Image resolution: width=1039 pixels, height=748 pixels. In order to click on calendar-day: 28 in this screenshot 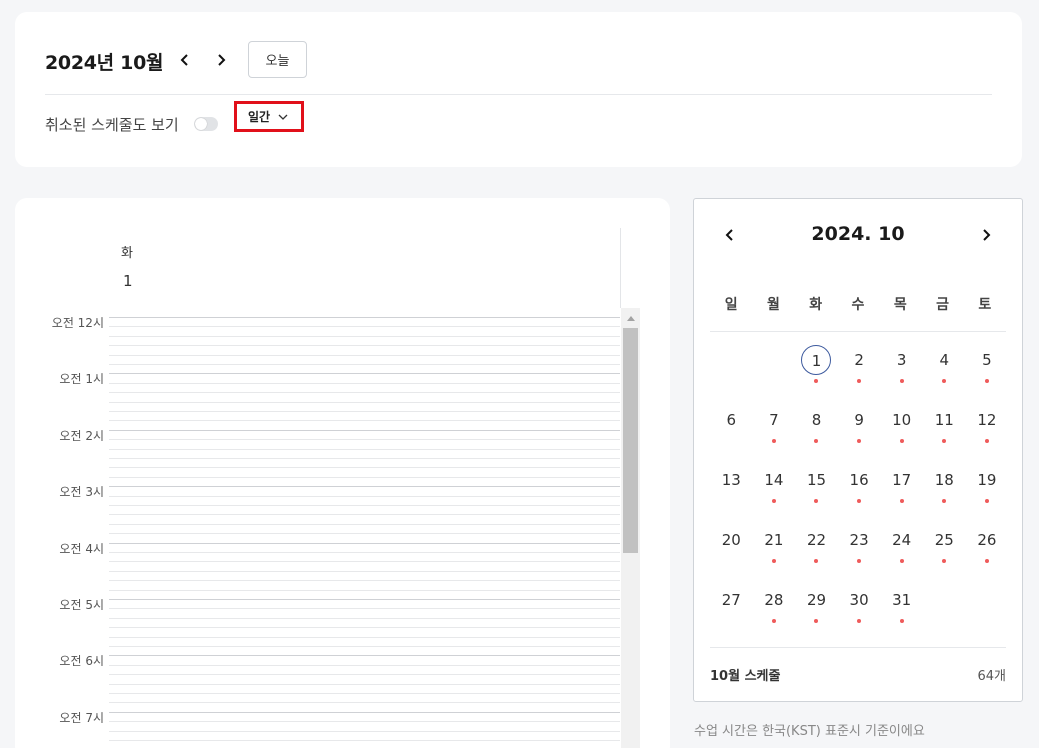, I will do `click(774, 610)`.